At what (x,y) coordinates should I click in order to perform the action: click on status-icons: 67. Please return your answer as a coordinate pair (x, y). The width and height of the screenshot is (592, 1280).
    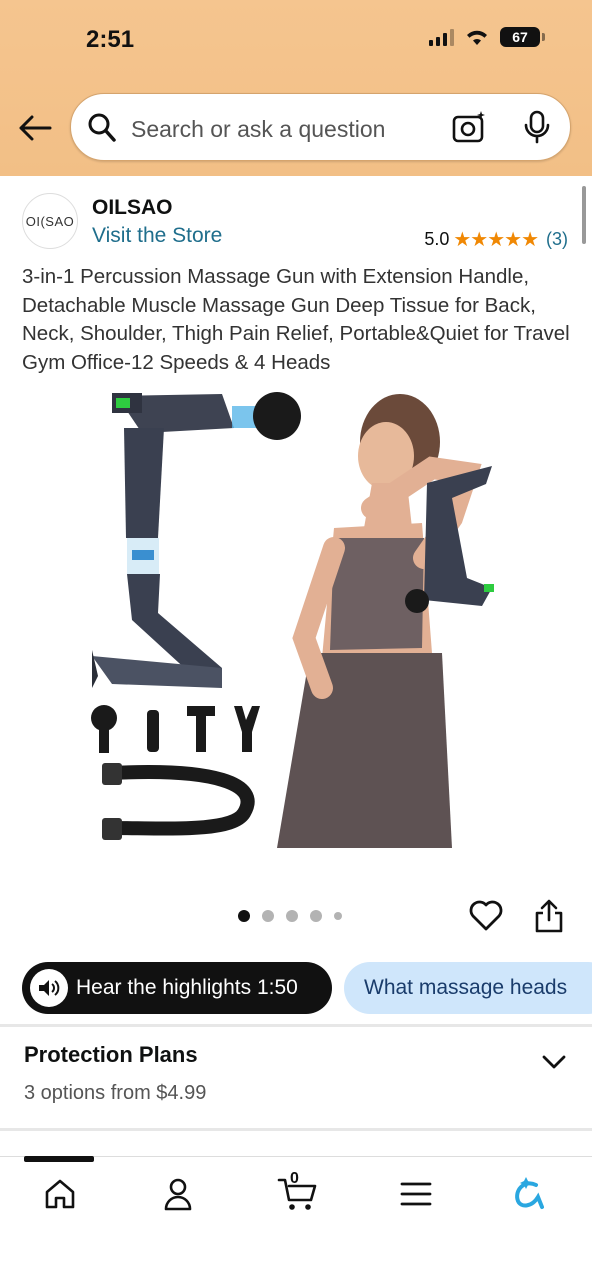
    Looking at the image, I should click on (487, 37).